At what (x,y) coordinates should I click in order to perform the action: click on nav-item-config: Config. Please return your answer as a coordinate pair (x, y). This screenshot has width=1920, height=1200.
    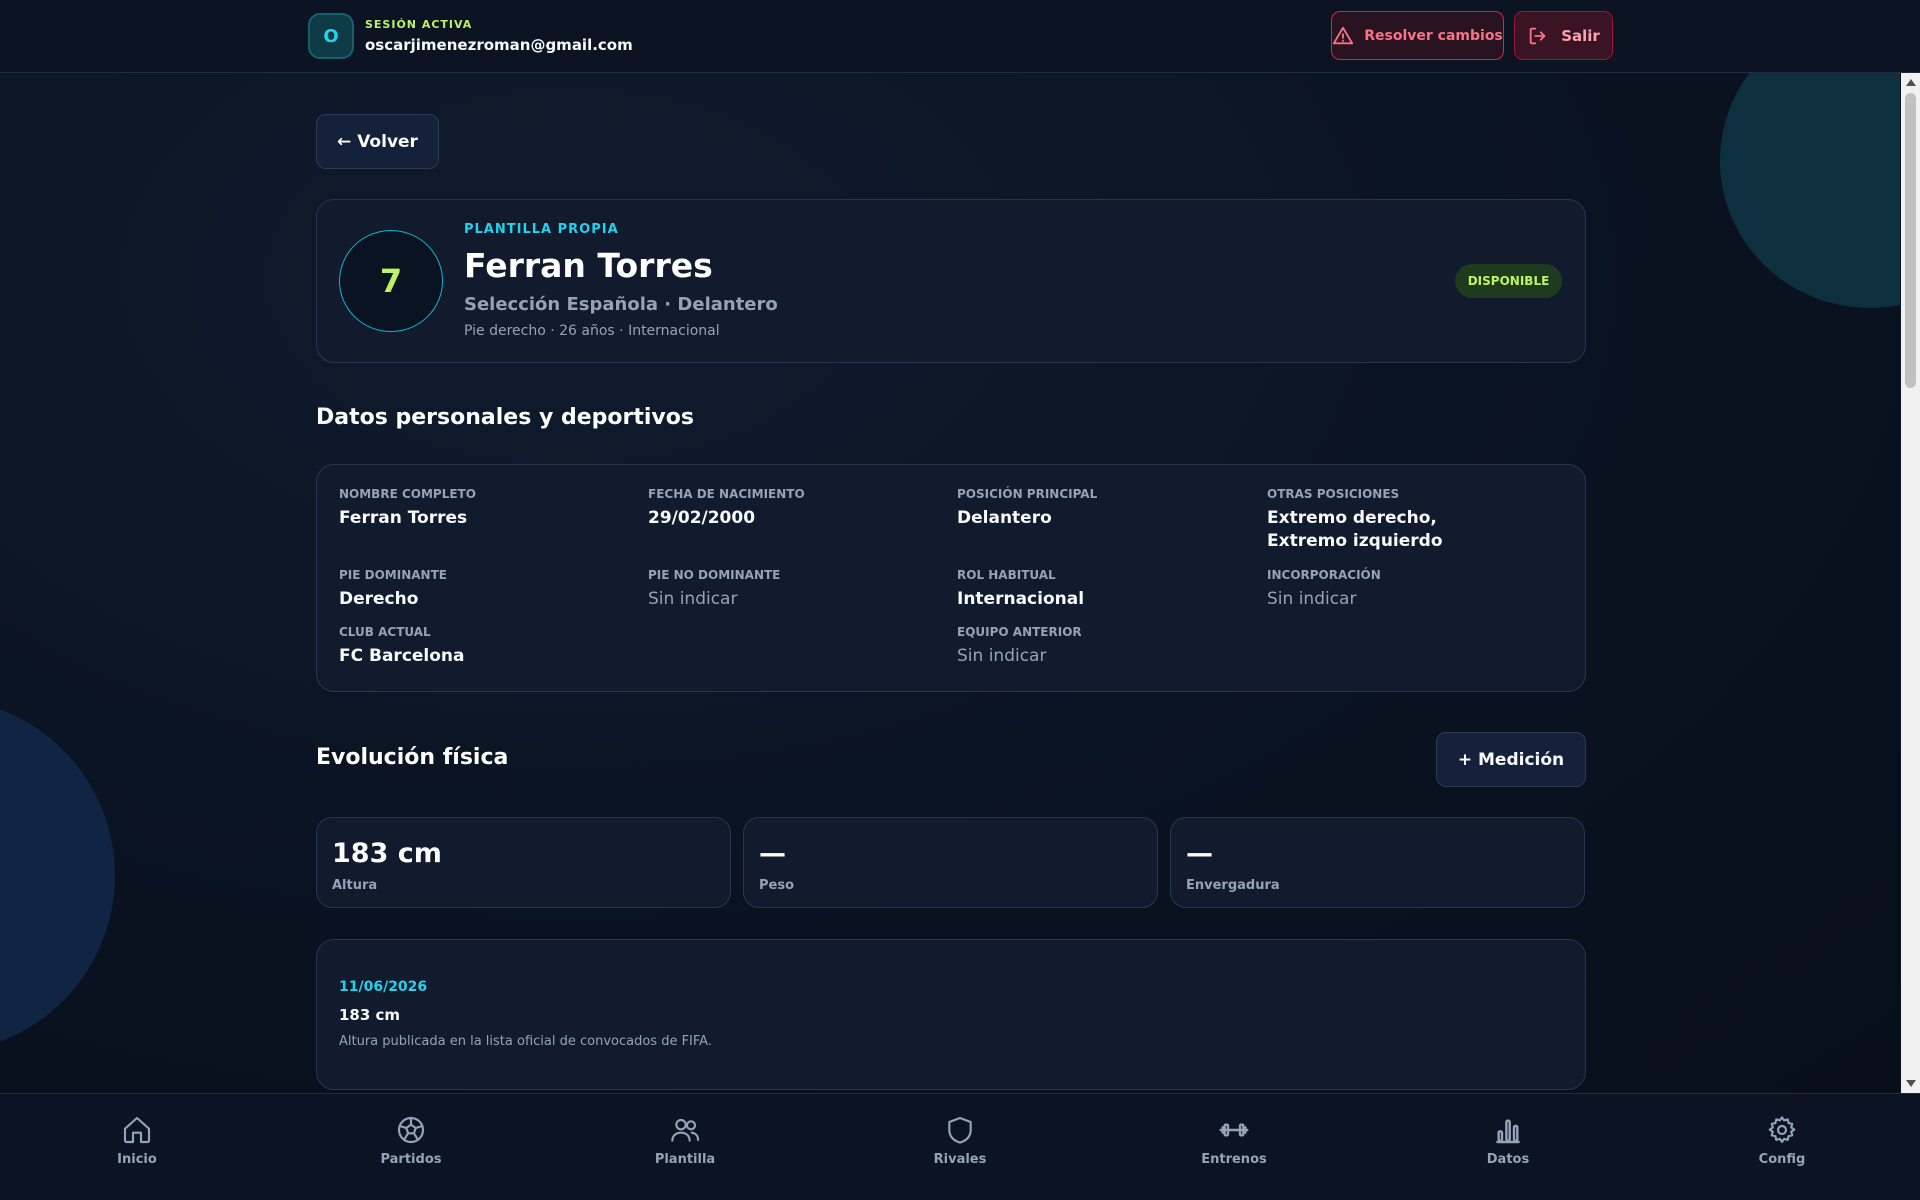
    Looking at the image, I should click on (1782, 1149).